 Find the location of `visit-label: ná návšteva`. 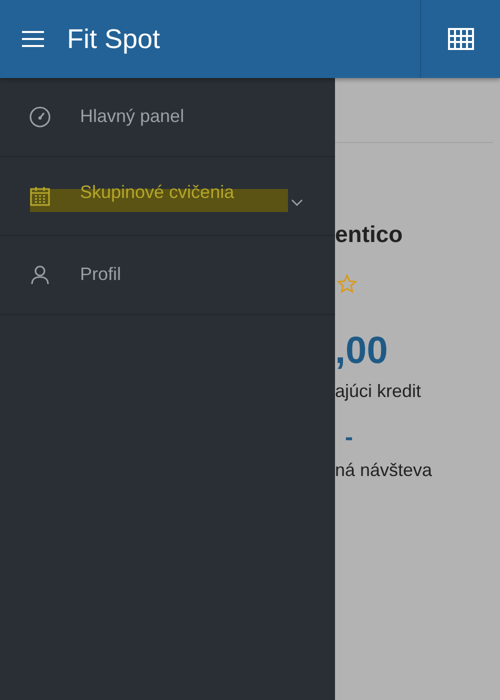

visit-label: ná návšteva is located at coordinates (383, 470).